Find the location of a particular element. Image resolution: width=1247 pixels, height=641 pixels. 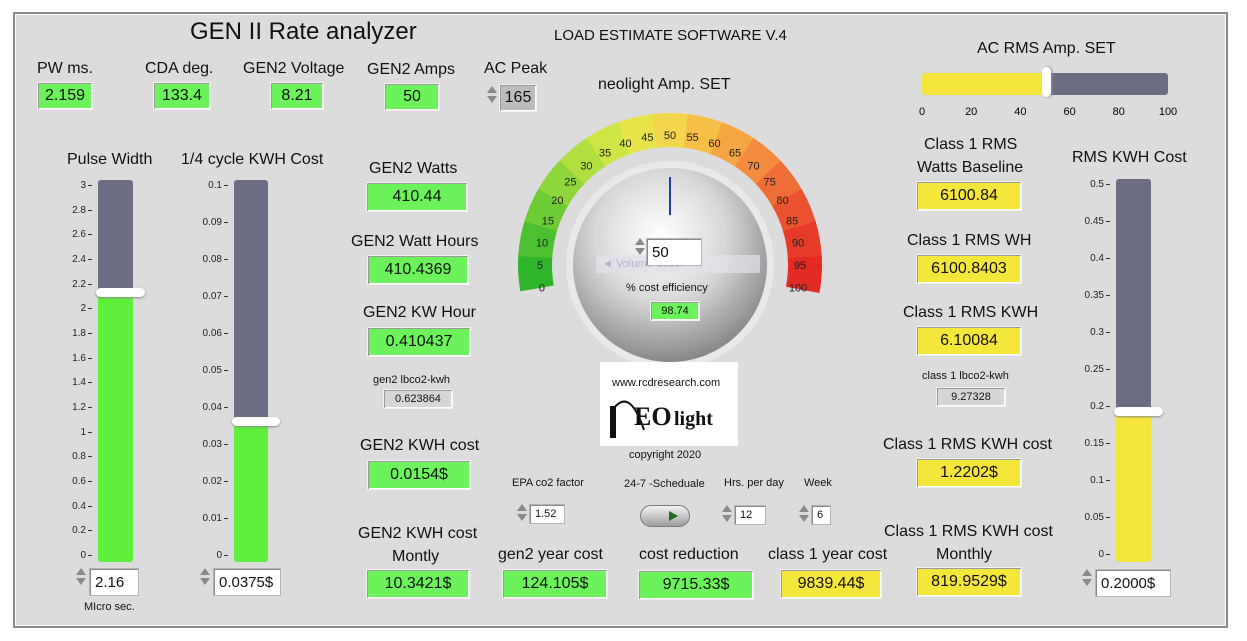

rms-kwh-tick-label: 0.1 is located at coordinates (1100, 480).